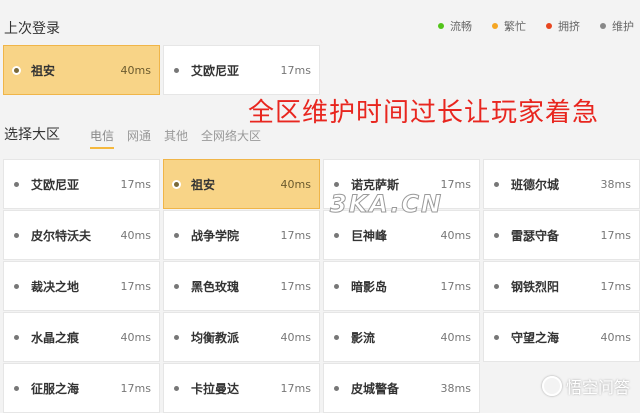 The width and height of the screenshot is (640, 413). What do you see at coordinates (561, 235) in the screenshot?
I see `server-card: 雷瑟守备 17ms` at bounding box center [561, 235].